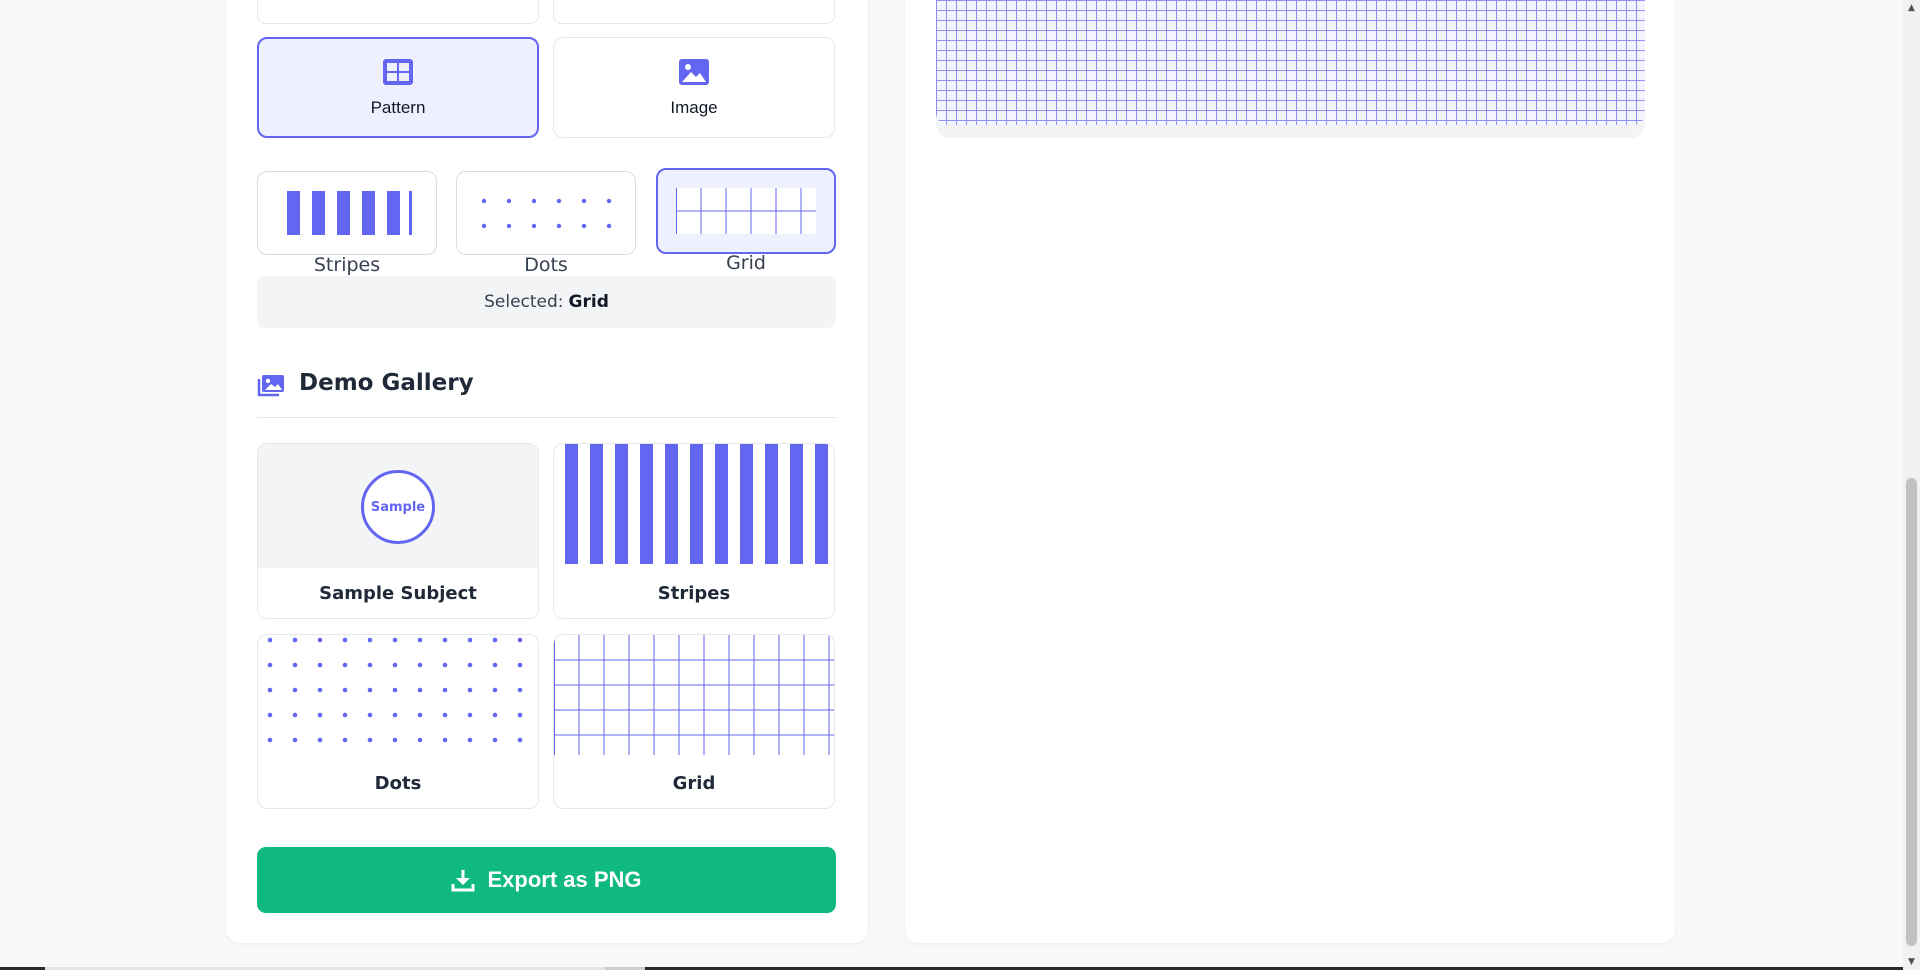  What do you see at coordinates (524, 302) in the screenshot?
I see `selected-prefix: Selected:` at bounding box center [524, 302].